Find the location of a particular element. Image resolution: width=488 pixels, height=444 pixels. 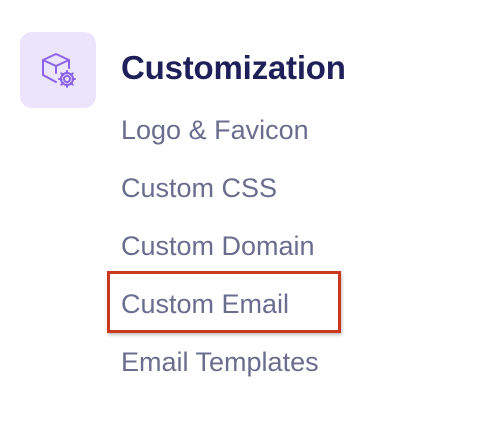

menu-item-logo-favicon: Logo & Favicon is located at coordinates (220, 139).